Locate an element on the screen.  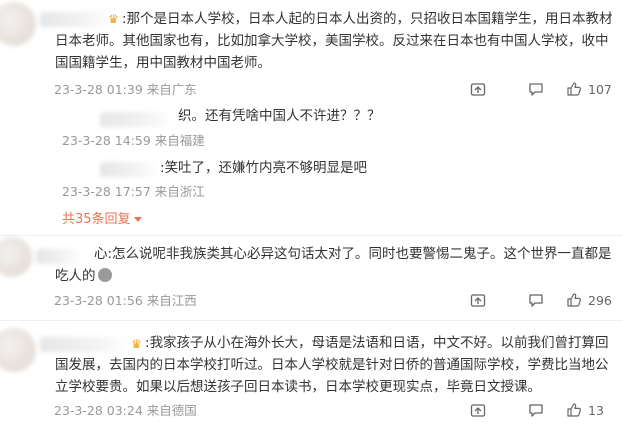
reply-meta: 23-3-28 14:59 来自福建 is located at coordinates (133, 140).